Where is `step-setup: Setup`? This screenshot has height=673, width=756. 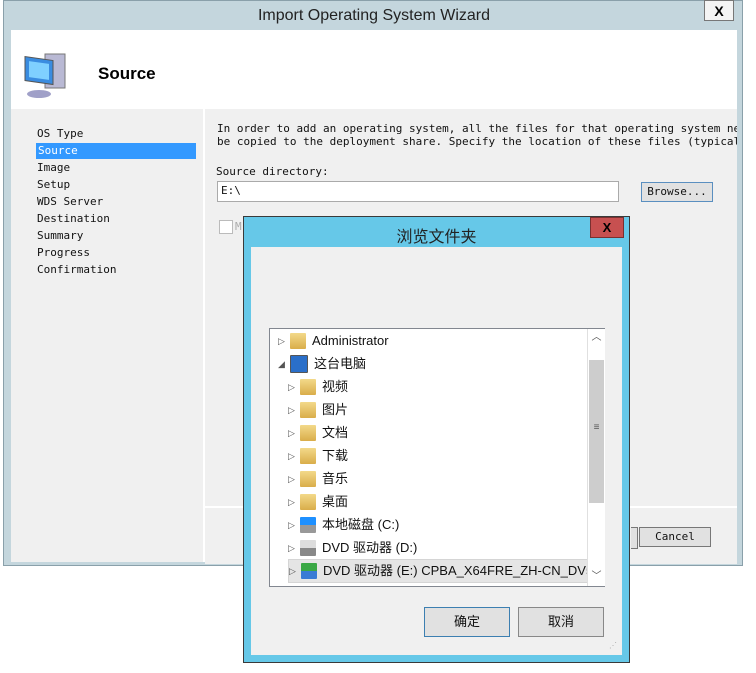 step-setup: Setup is located at coordinates (54, 184).